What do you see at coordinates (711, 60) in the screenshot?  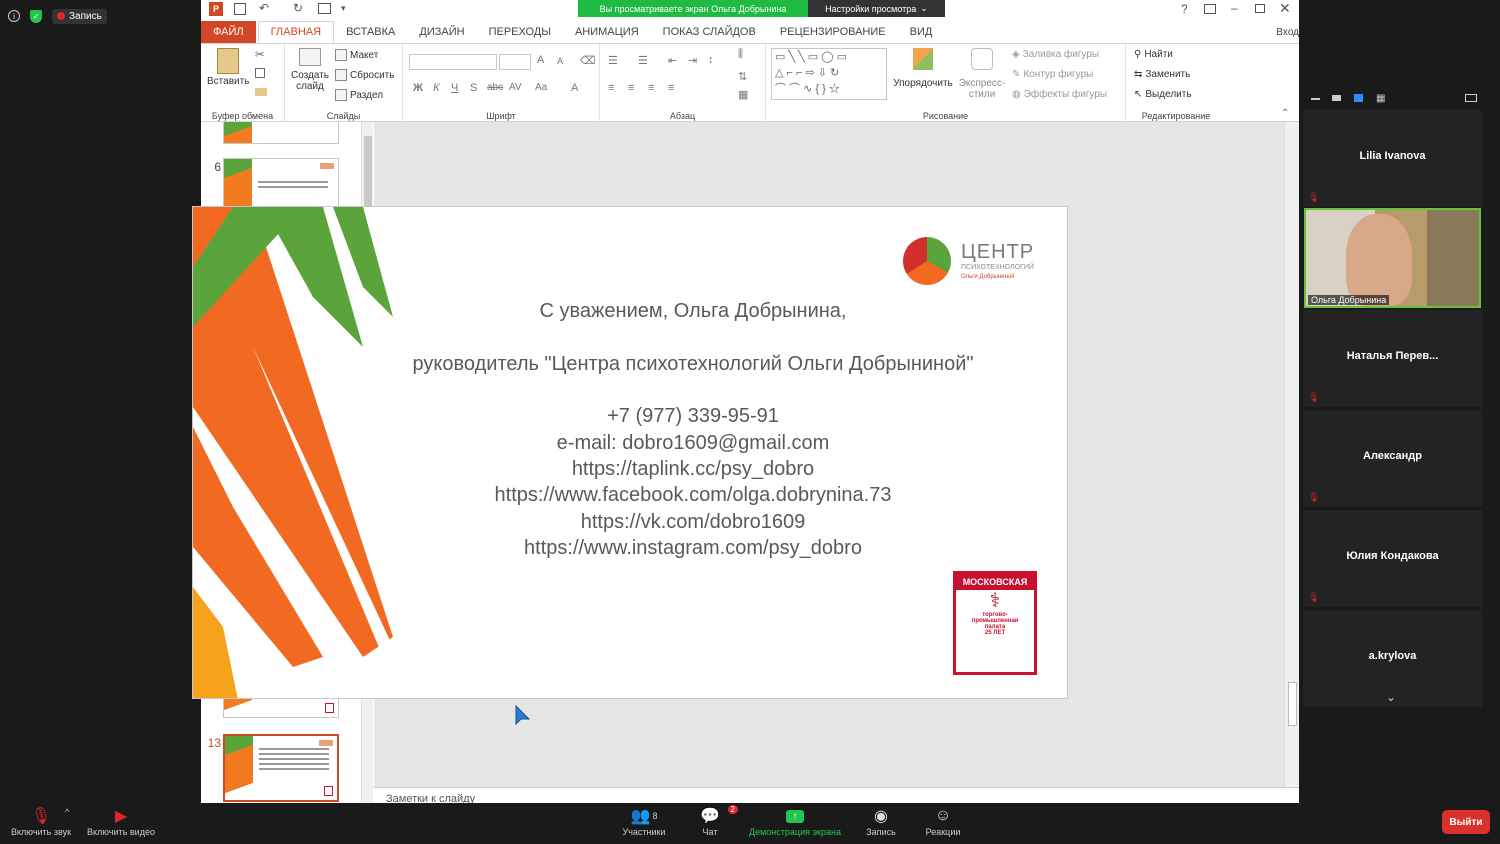 I see `line-spacing-icon: ↕` at bounding box center [711, 60].